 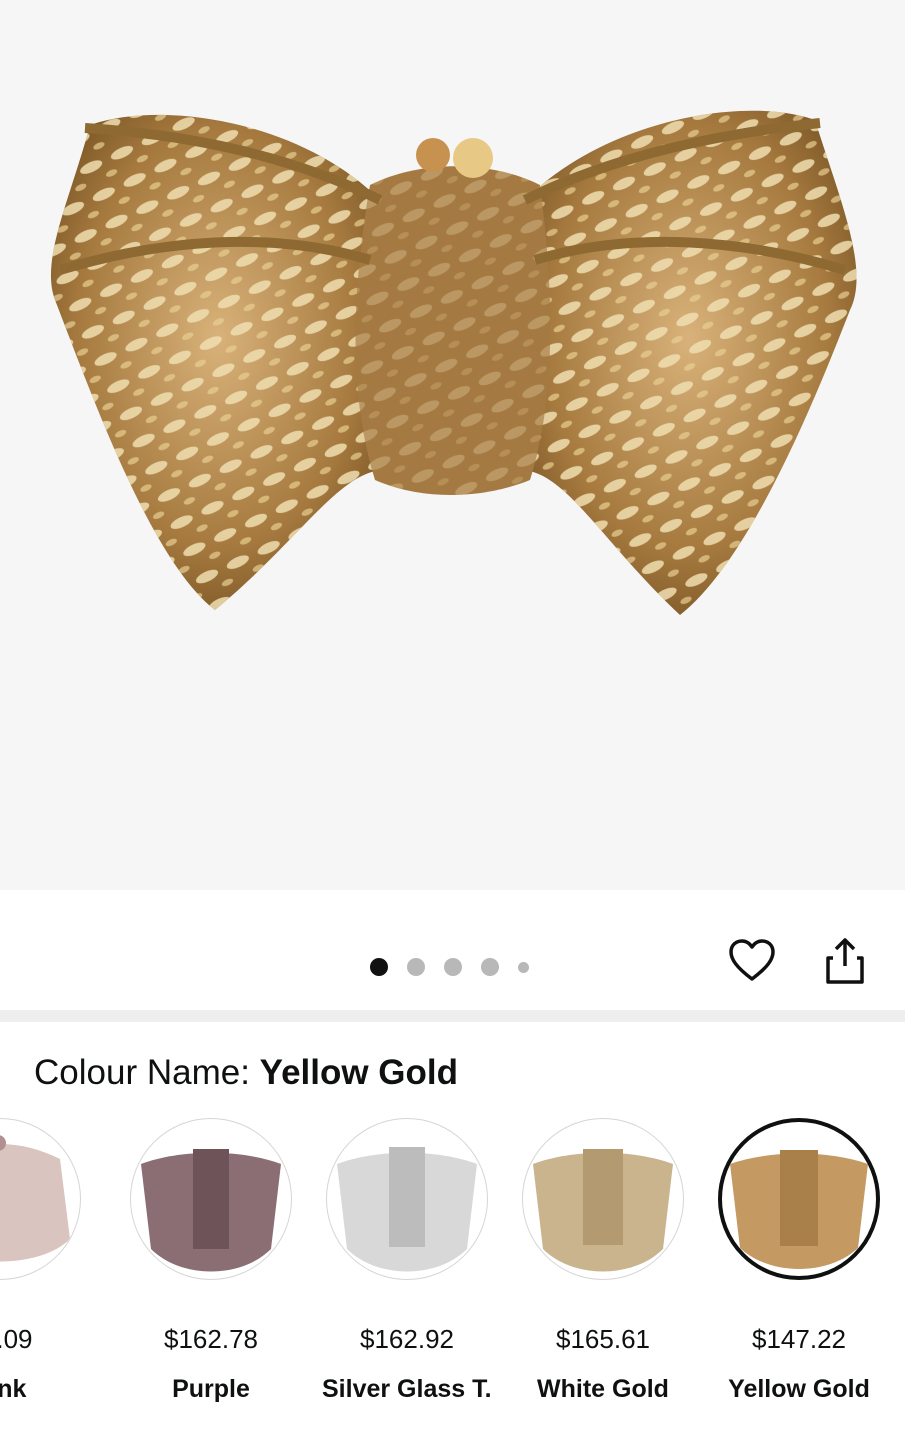 What do you see at coordinates (16, 1339) in the screenshot?
I see `swatch-price: 45.09` at bounding box center [16, 1339].